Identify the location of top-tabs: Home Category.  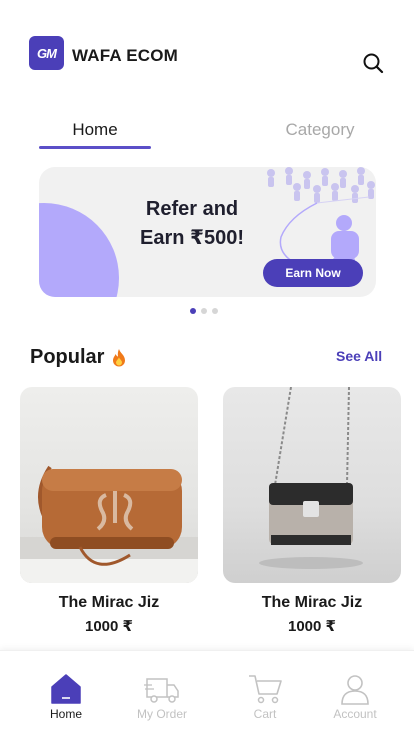
(207, 132).